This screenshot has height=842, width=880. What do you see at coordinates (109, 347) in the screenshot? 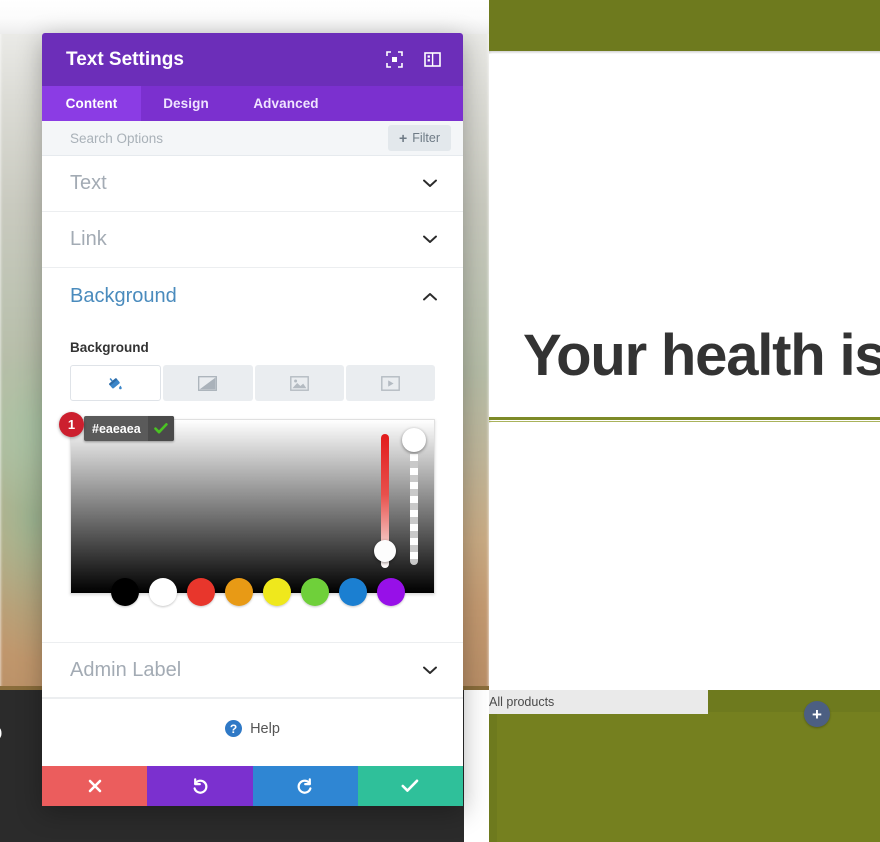
I see `background-field-label: Background` at bounding box center [109, 347].